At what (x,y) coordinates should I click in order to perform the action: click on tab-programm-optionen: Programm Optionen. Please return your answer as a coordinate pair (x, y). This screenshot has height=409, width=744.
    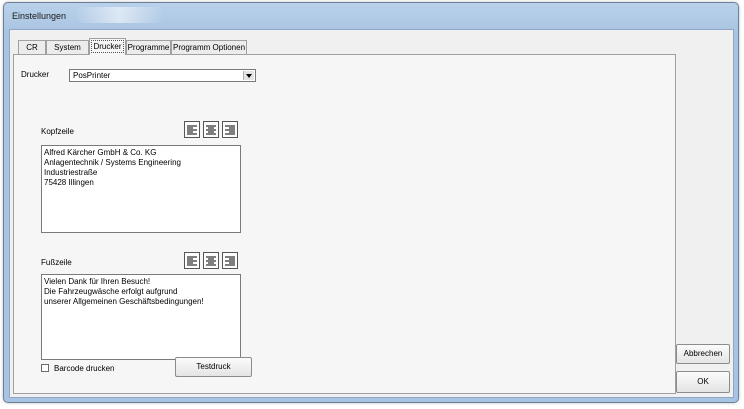
    Looking at the image, I should click on (209, 47).